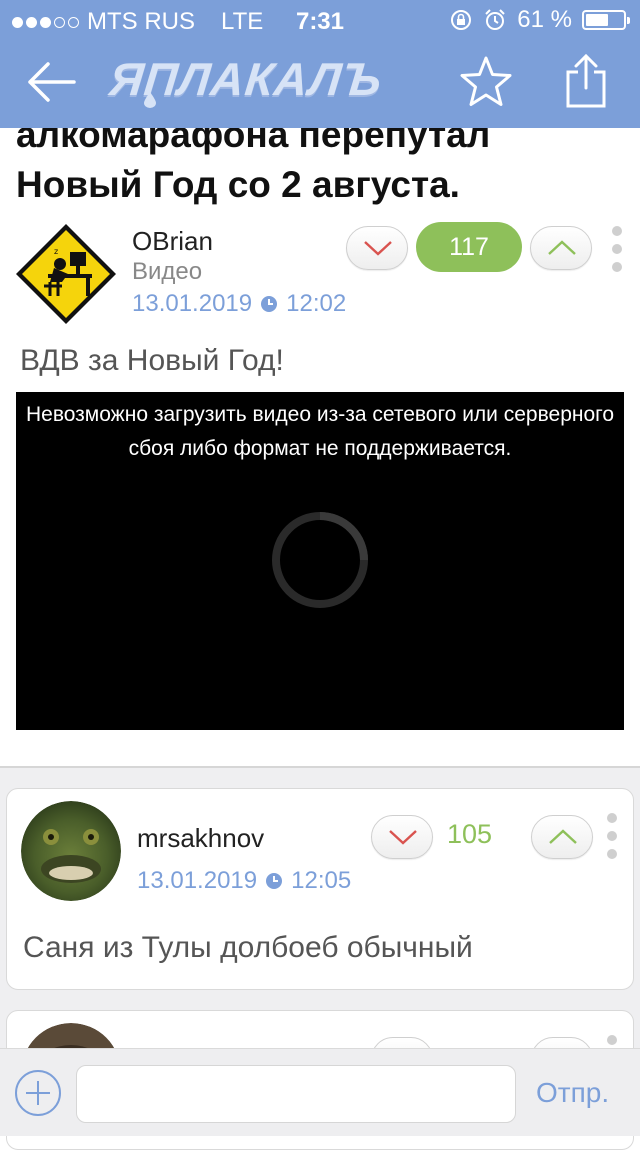  What do you see at coordinates (586, 81) in the screenshot?
I see `share-icon` at bounding box center [586, 81].